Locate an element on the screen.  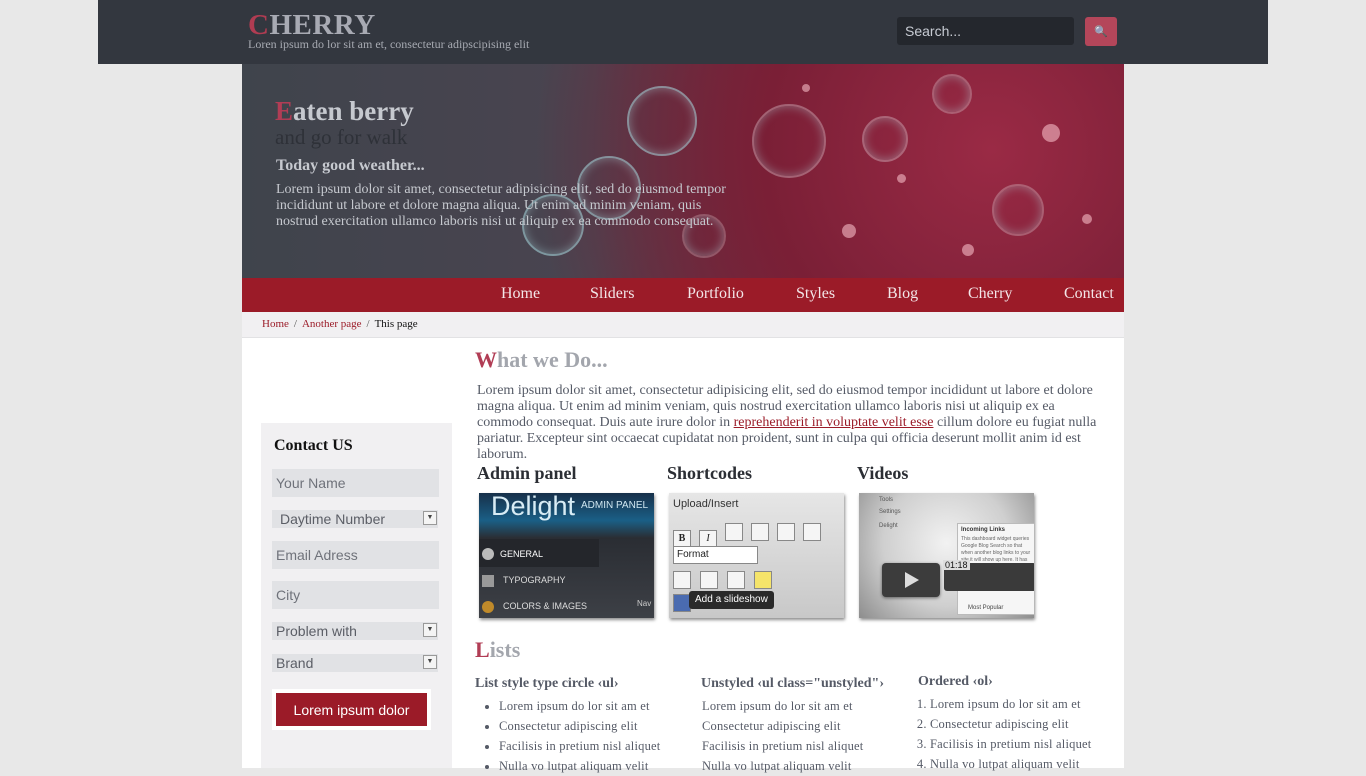
media-icon is located at coordinates (736, 580).